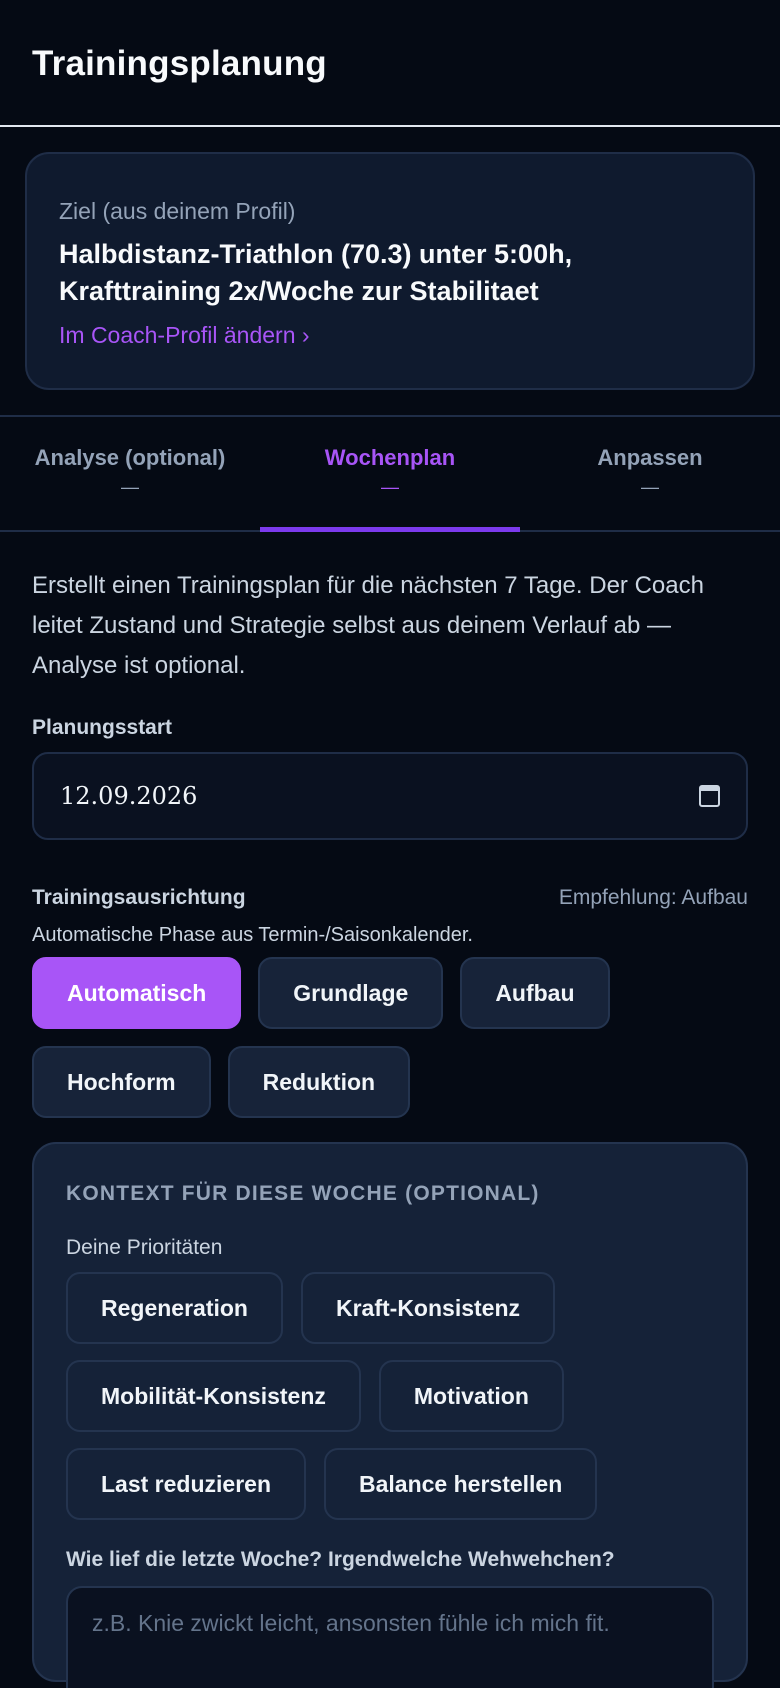 This screenshot has width=780, height=1688. What do you see at coordinates (653, 897) in the screenshot?
I see `recommendation-text: Empfehlung: Aufbau` at bounding box center [653, 897].